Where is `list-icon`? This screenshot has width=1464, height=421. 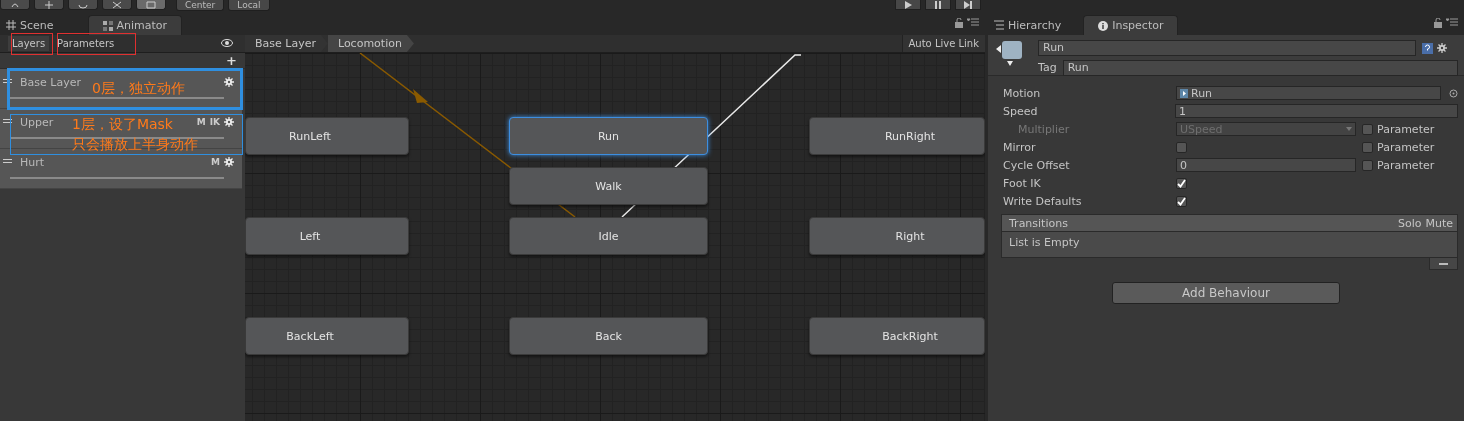 list-icon is located at coordinates (999, 25).